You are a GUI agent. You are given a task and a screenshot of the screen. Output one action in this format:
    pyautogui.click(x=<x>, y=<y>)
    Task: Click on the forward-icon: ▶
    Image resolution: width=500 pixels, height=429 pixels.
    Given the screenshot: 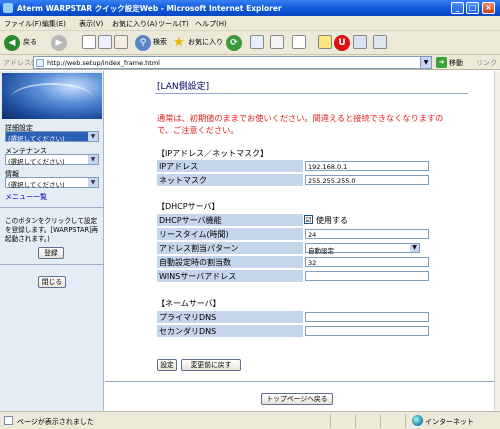 What is the action you would take?
    pyautogui.click(x=59, y=43)
    